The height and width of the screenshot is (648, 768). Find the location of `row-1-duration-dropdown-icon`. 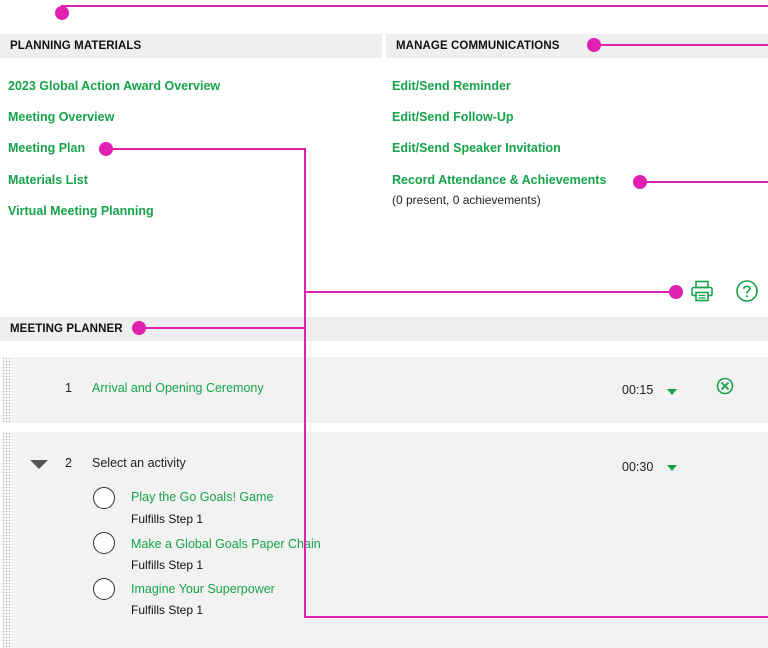

row-1-duration-dropdown-icon is located at coordinates (672, 392).